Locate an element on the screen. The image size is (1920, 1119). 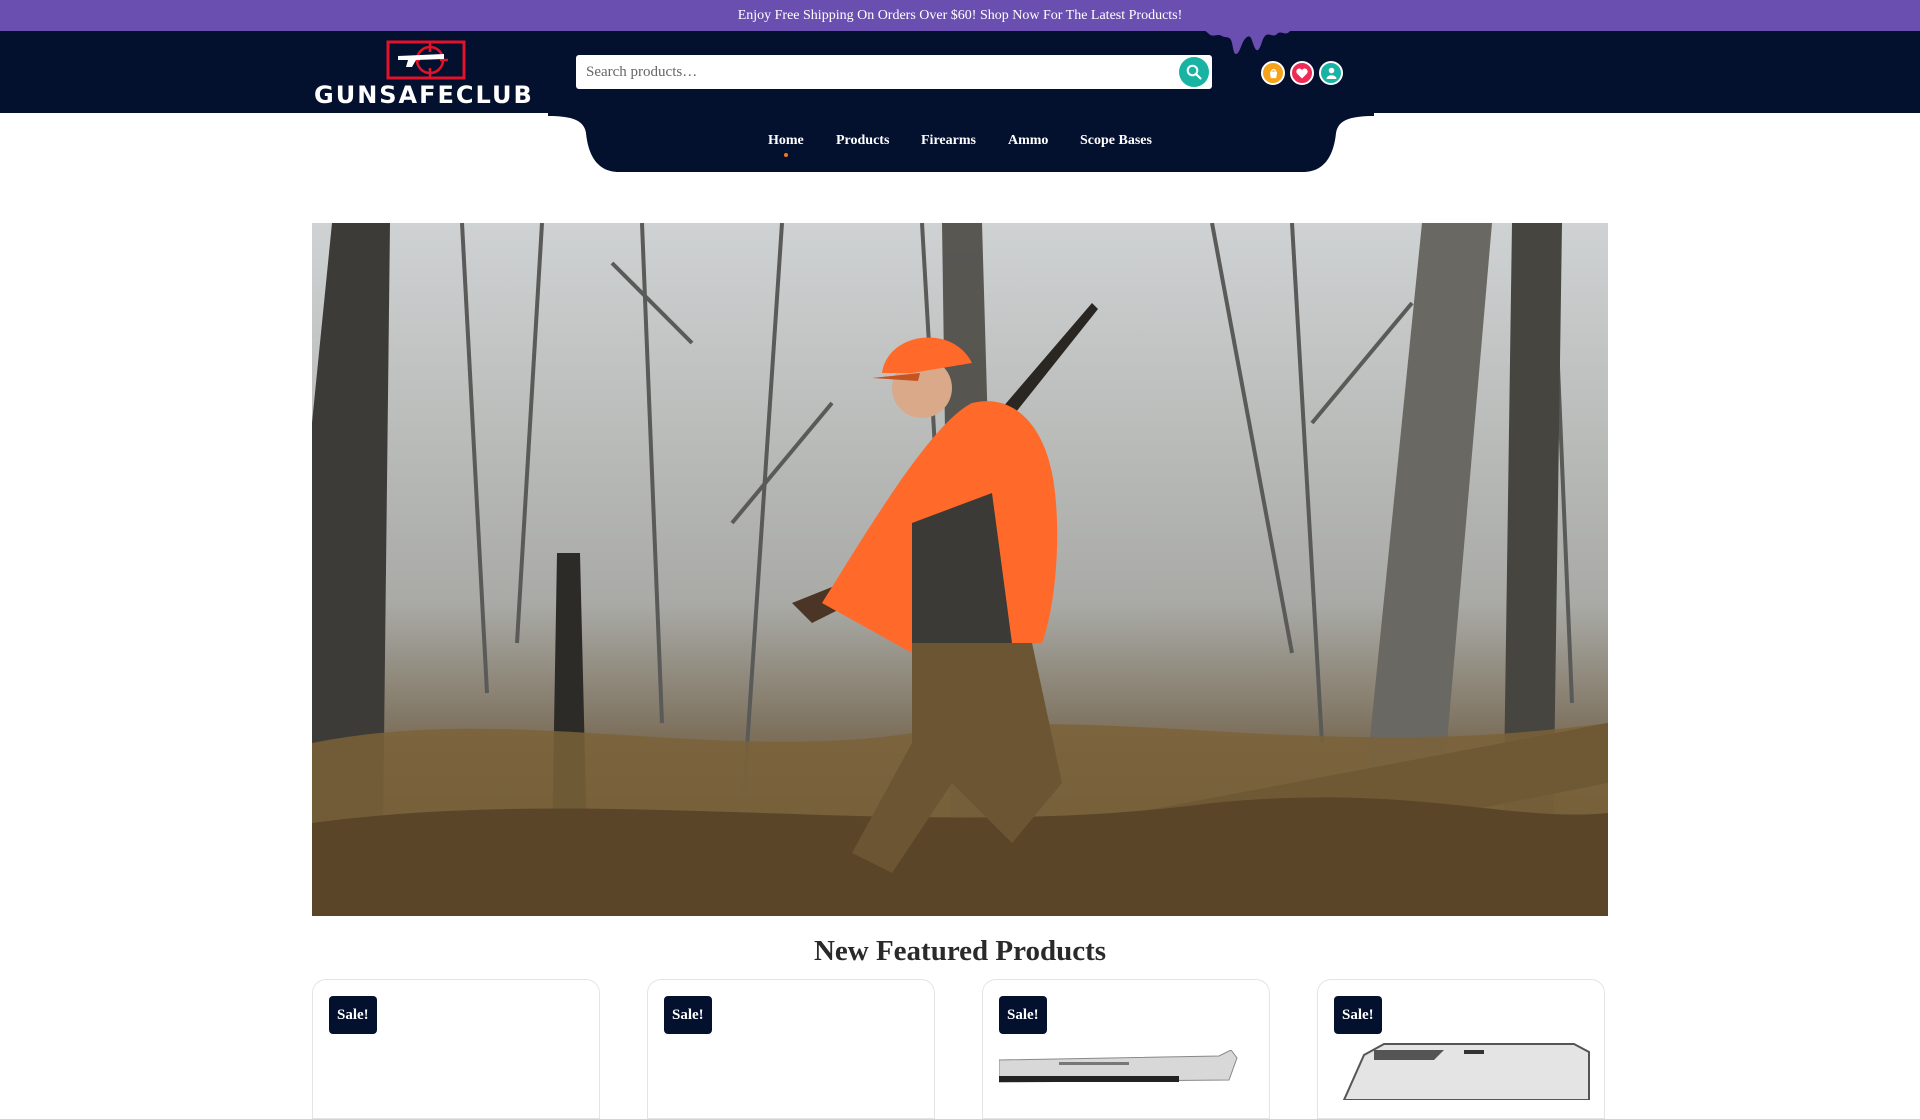
cart-button is located at coordinates (1273, 73).